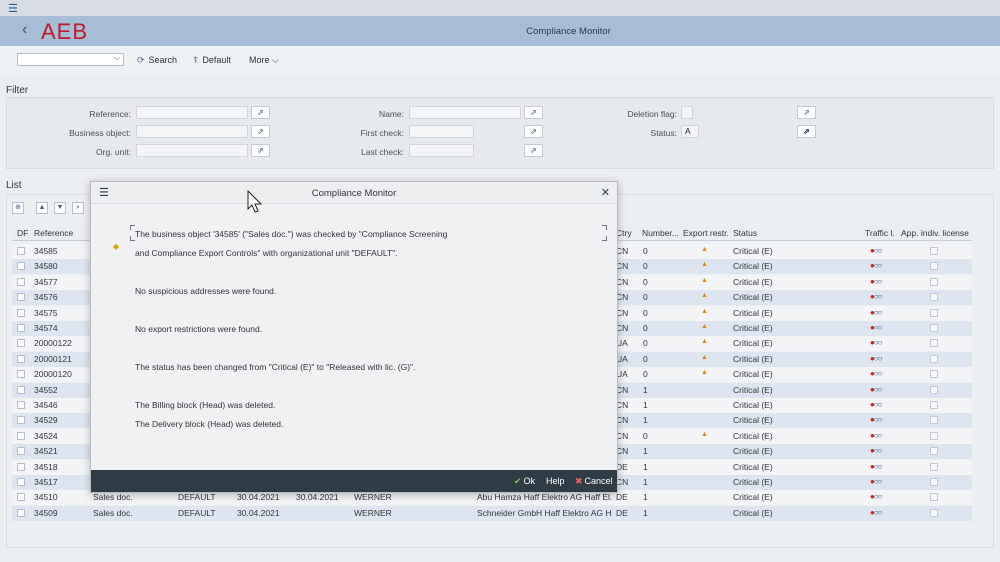 This screenshot has width=1000, height=562. What do you see at coordinates (260, 150) in the screenshot?
I see `org-unit-value-help-button: ⇗` at bounding box center [260, 150].